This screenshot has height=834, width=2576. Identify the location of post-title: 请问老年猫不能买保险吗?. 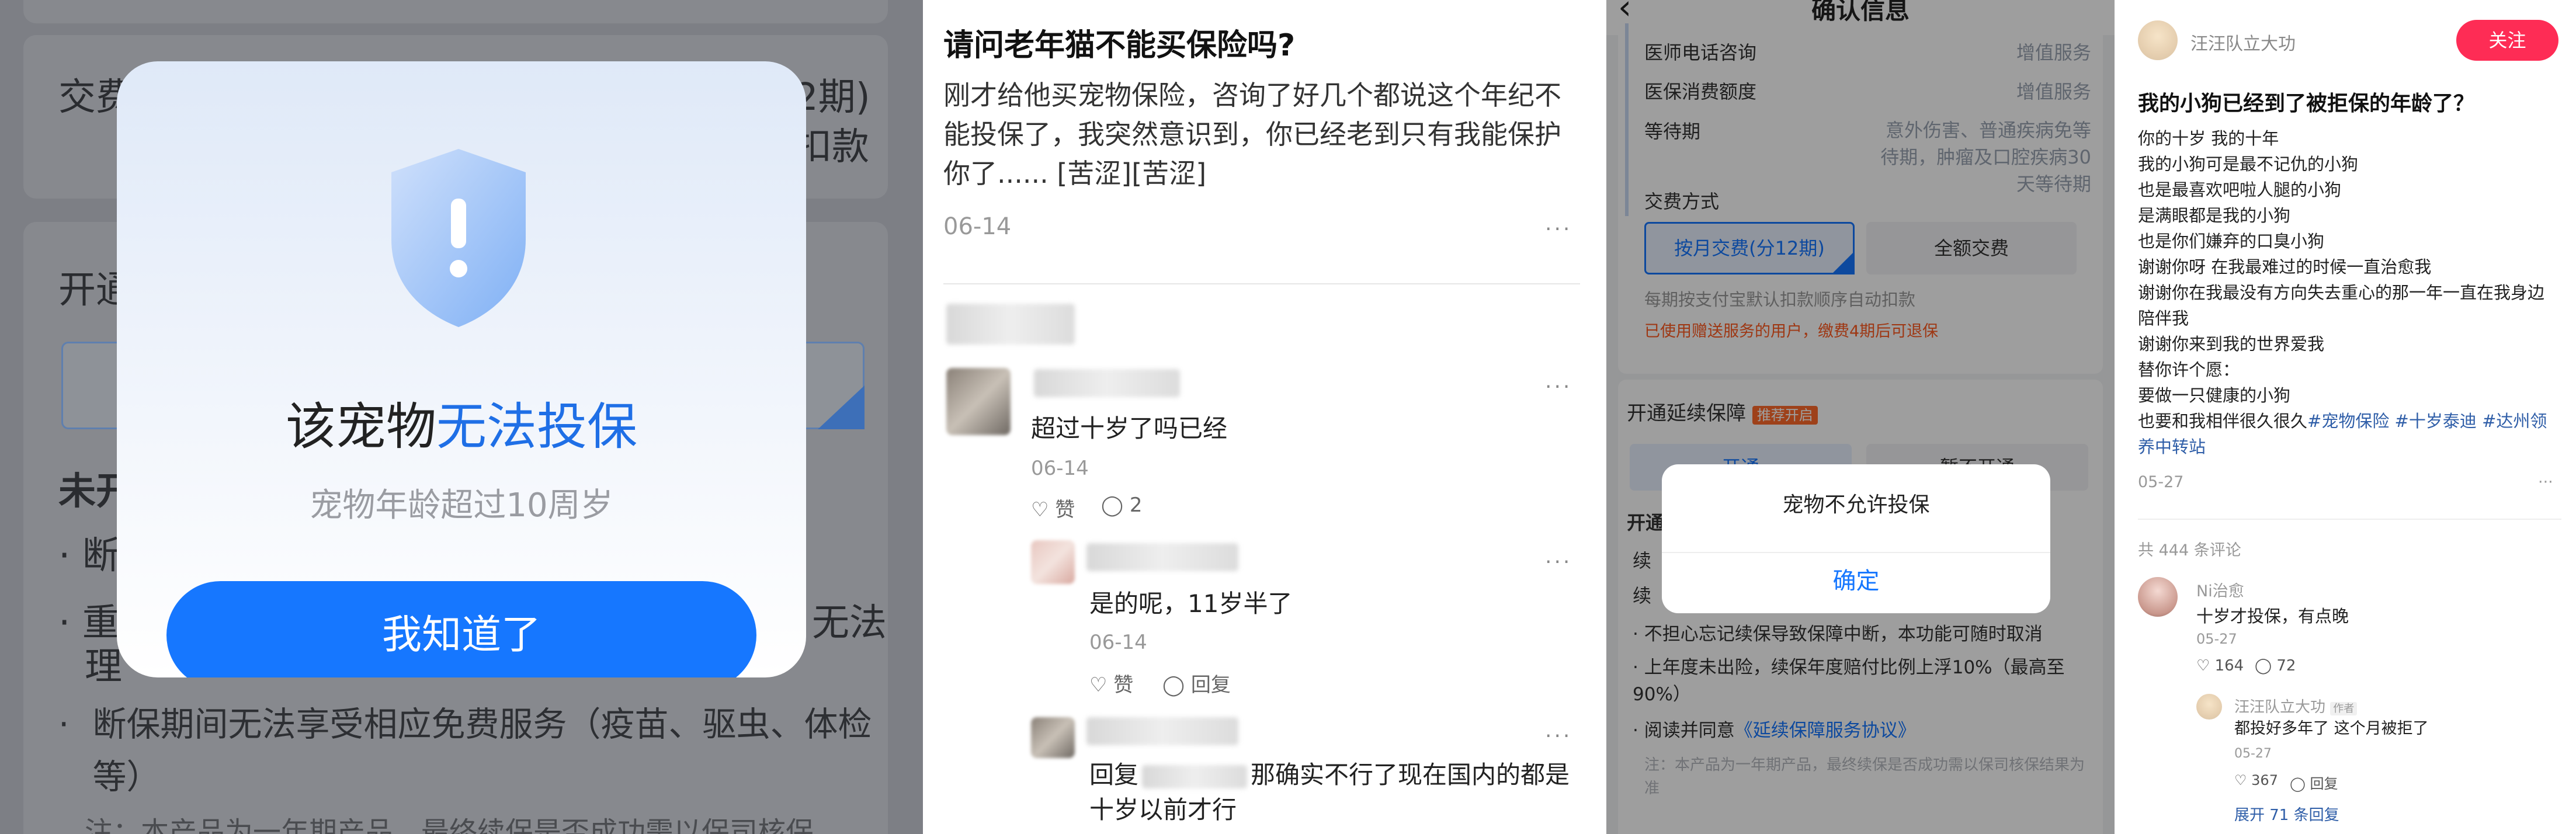
(1119, 45).